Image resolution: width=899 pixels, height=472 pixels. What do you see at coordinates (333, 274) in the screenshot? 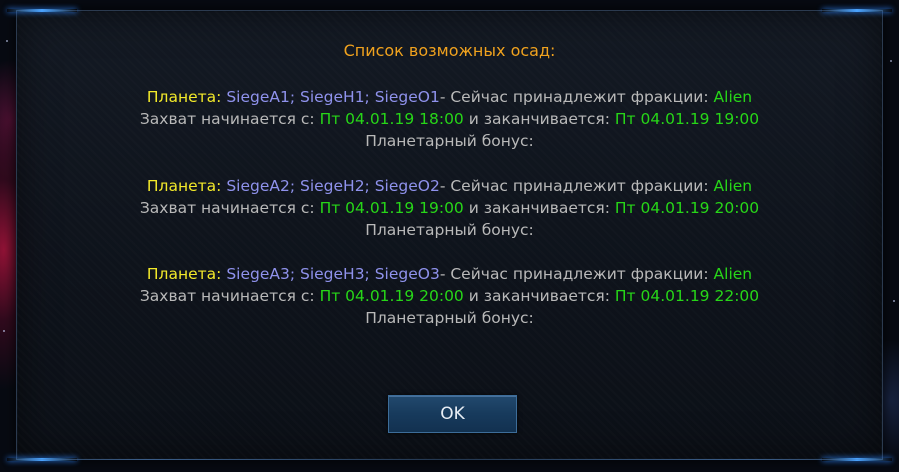
I see `planet-names: SiegeA3; SiegeH3; SiegeO3` at bounding box center [333, 274].